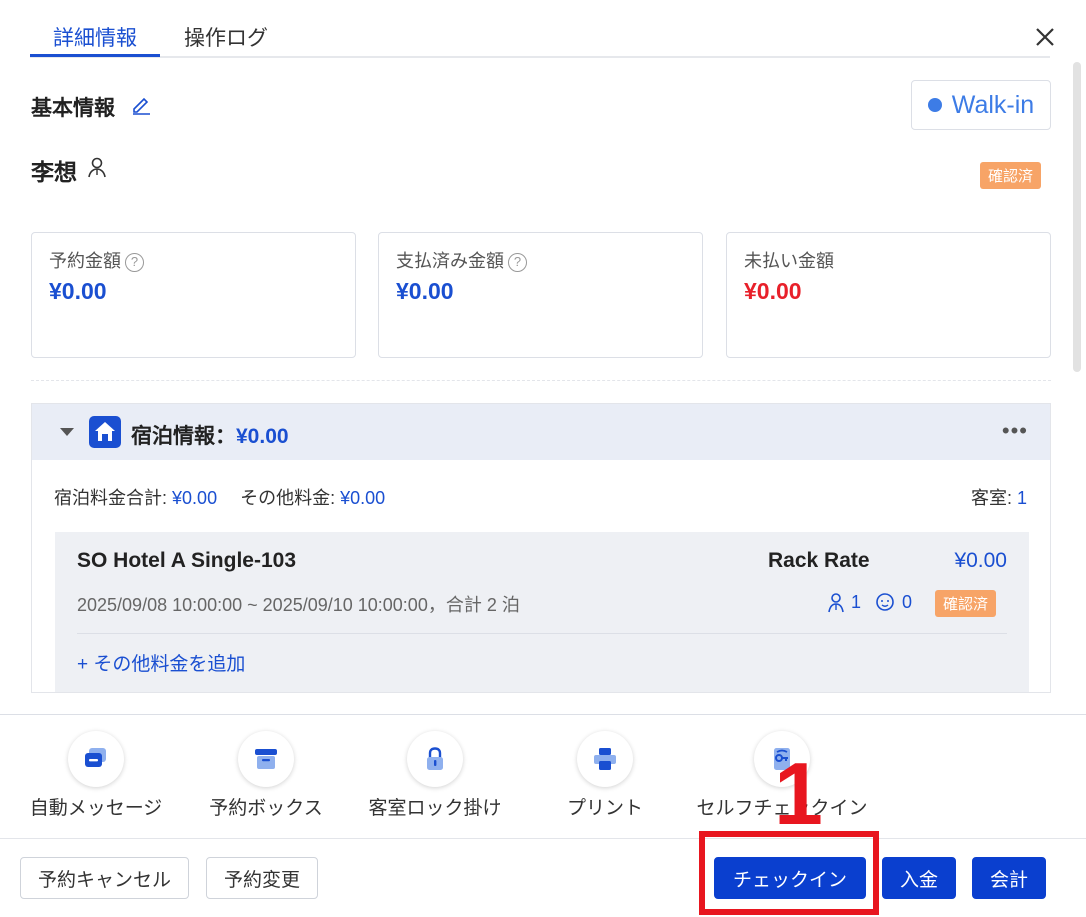 The width and height of the screenshot is (1086, 917). I want to click on close-icon, so click(1045, 37).